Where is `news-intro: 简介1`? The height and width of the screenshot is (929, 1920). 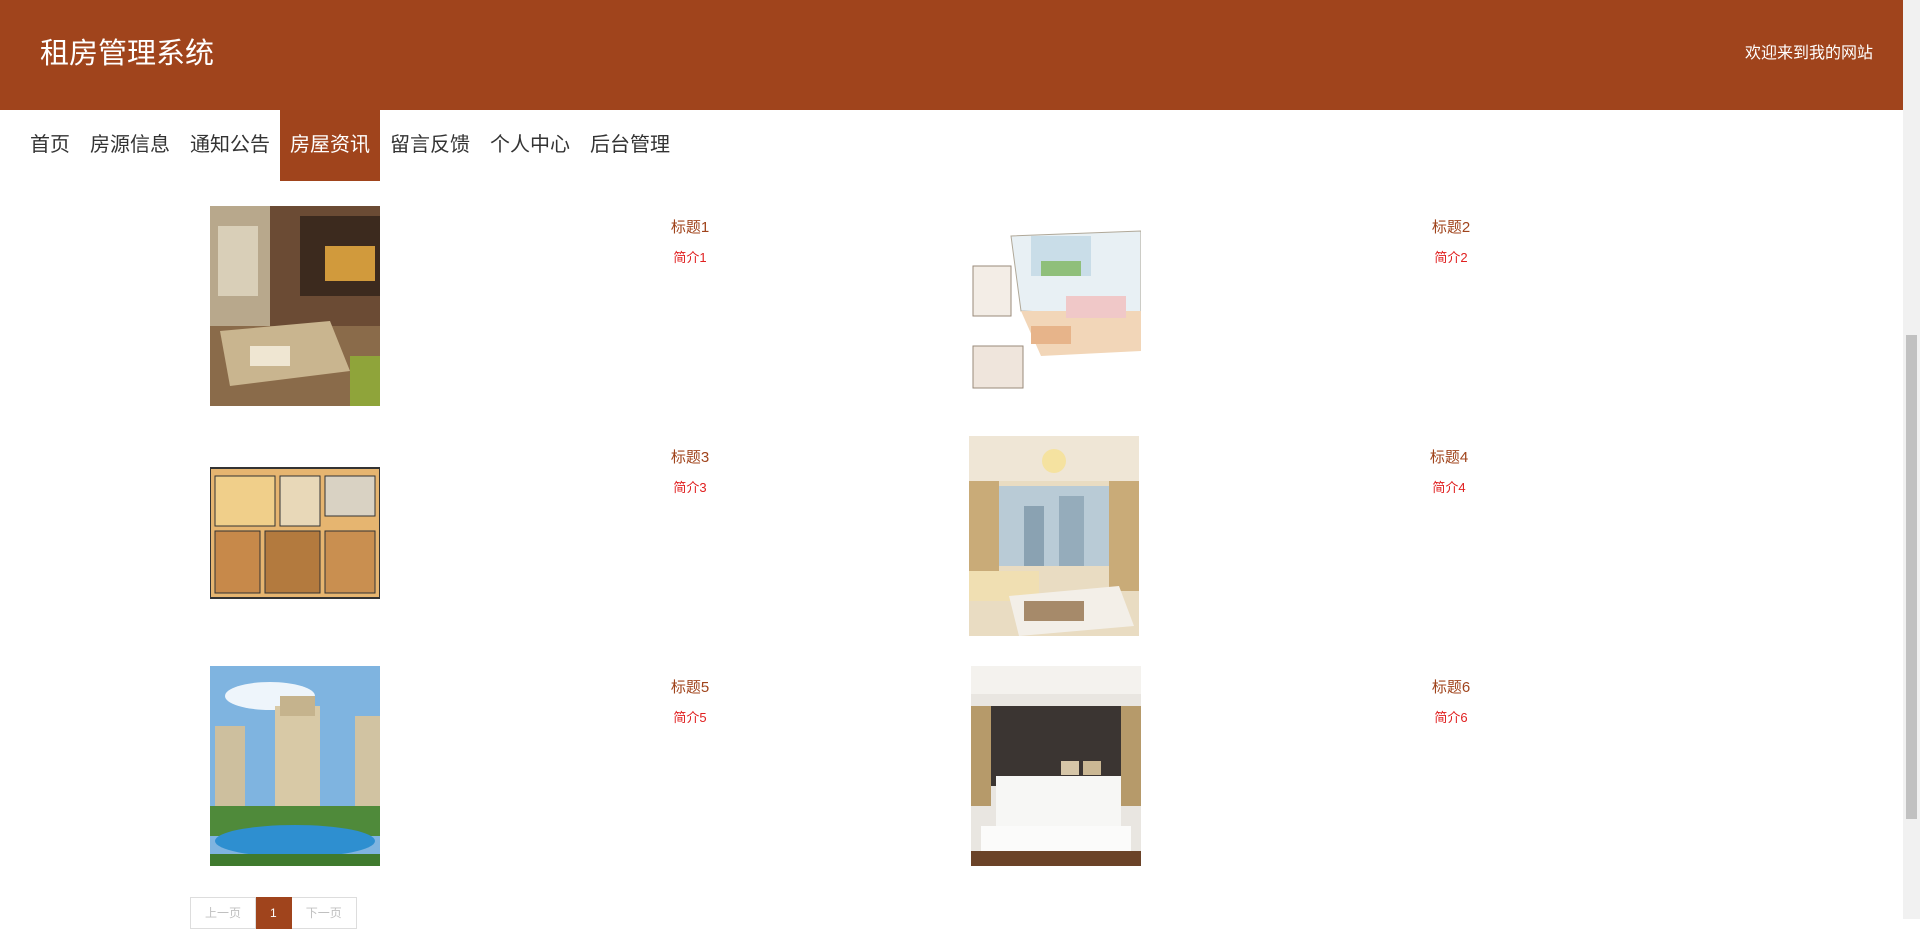 news-intro: 简介1 is located at coordinates (690, 257).